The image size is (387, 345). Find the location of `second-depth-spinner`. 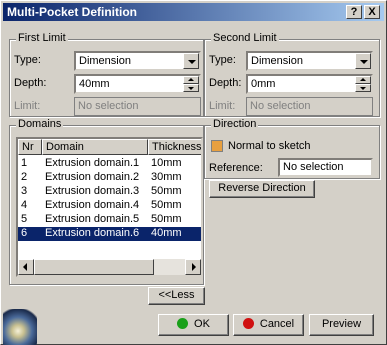

second-depth-spinner is located at coordinates (363, 84).